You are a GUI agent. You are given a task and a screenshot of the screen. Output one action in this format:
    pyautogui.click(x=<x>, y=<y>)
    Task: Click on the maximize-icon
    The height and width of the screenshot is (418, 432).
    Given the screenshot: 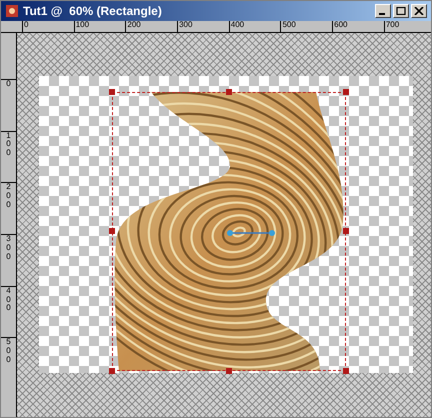 What is the action you would take?
    pyautogui.click(x=401, y=11)
    